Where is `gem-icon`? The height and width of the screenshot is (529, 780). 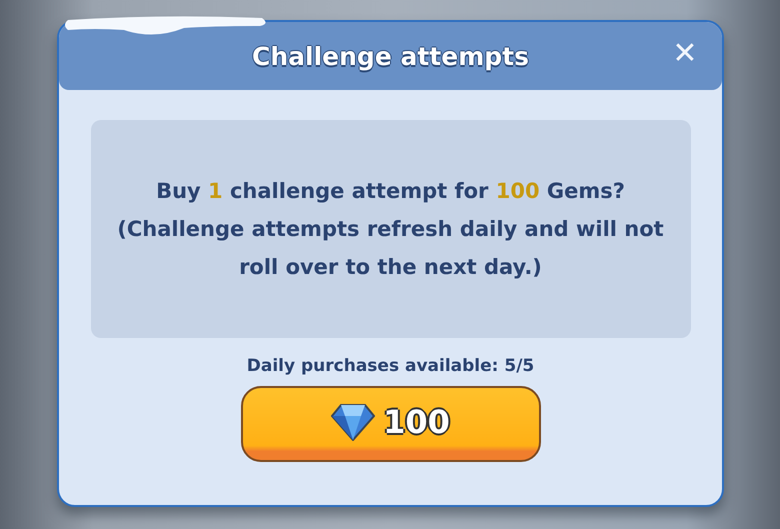
gem-icon is located at coordinates (353, 422).